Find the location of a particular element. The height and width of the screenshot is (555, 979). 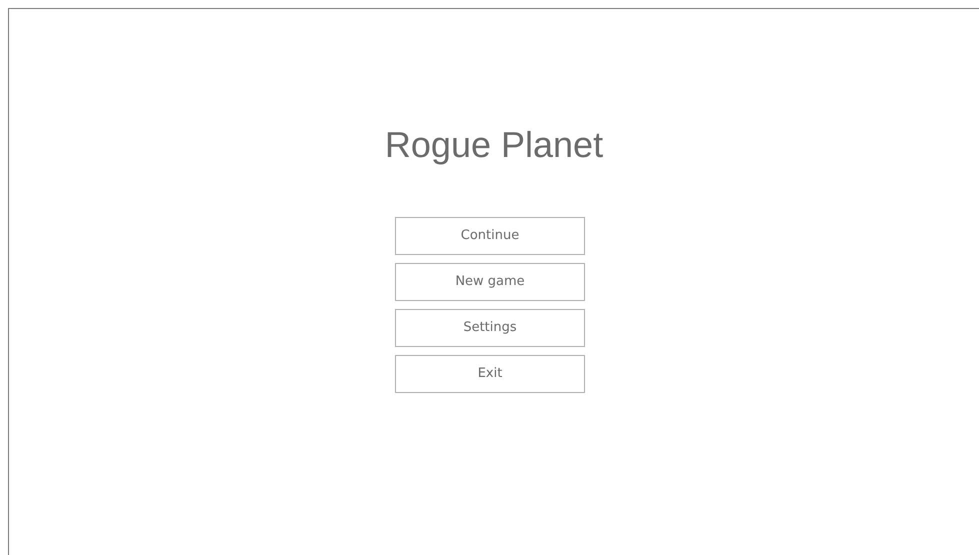

menu-button: New game is located at coordinates (490, 282).